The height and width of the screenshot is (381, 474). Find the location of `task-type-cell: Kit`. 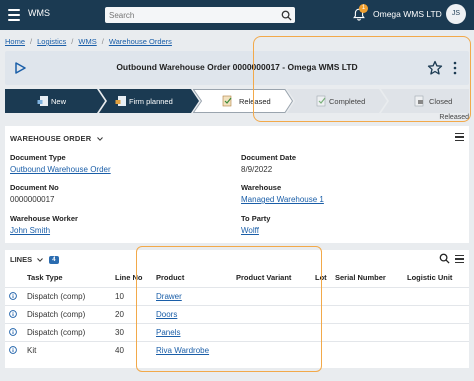

task-type-cell: Kit is located at coordinates (71, 350).